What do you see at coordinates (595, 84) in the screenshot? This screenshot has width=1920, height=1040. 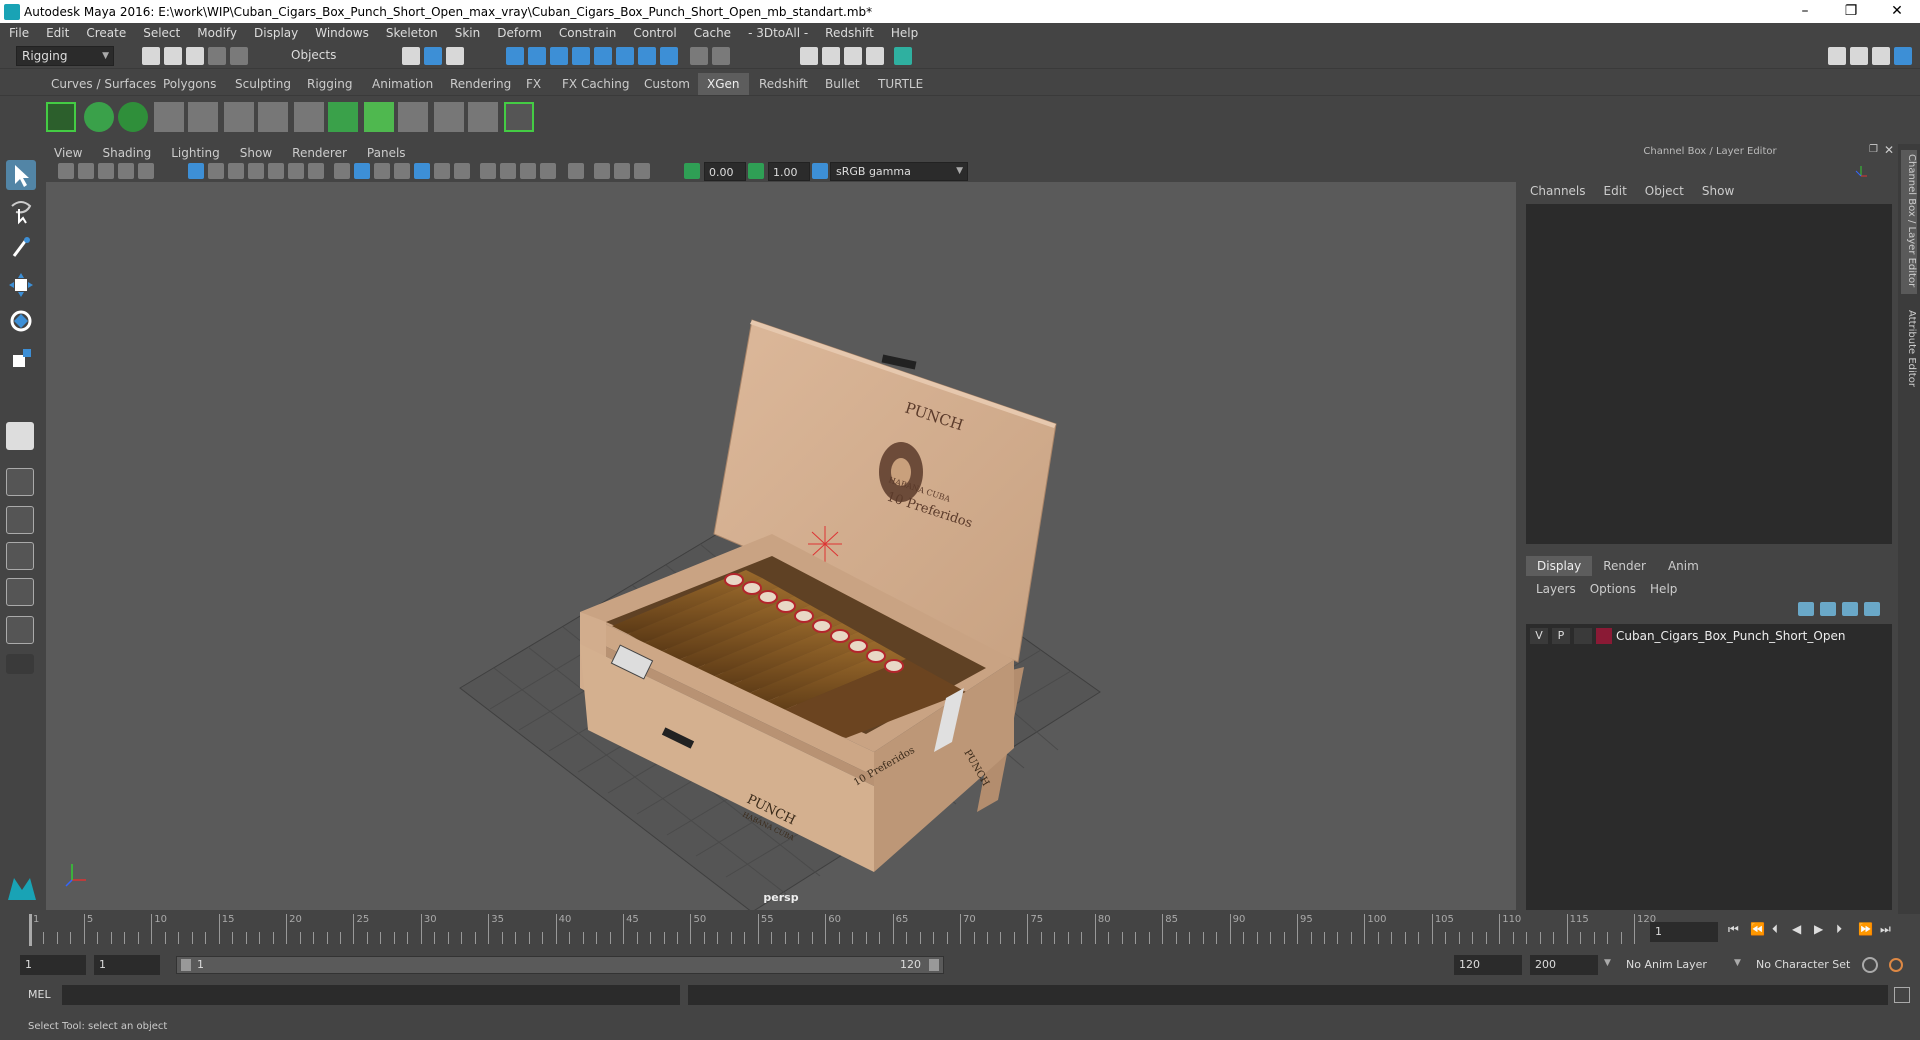 I see `tab-fx-caching: FX Caching` at bounding box center [595, 84].